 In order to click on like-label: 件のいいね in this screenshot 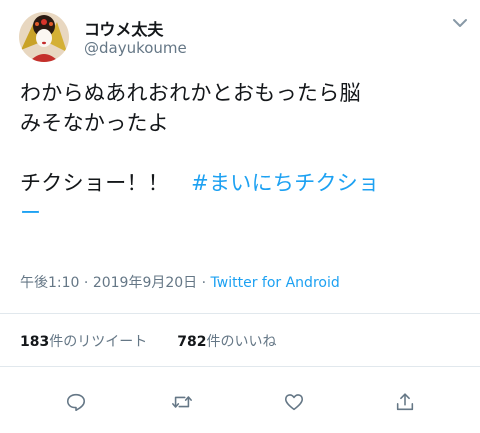, I will do `click(241, 342)`.